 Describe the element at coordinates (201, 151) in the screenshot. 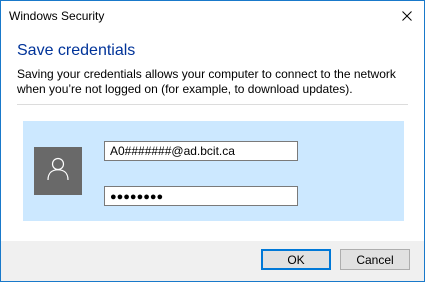

I see `username-field: A0#######@ad.bcit.ca` at that location.